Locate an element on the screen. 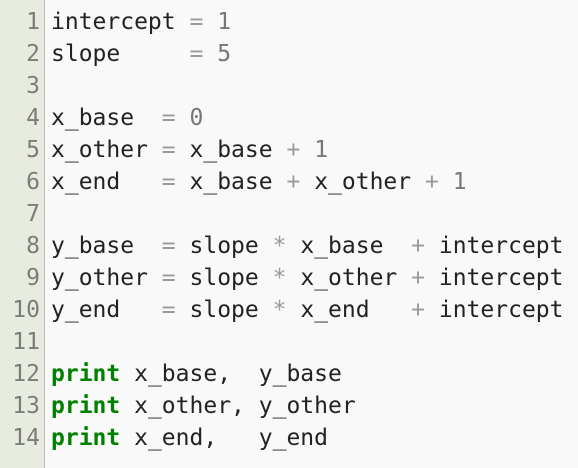 Image resolution: width=578 pixels, height=468 pixels. line-number: 8 is located at coordinates (33, 246).